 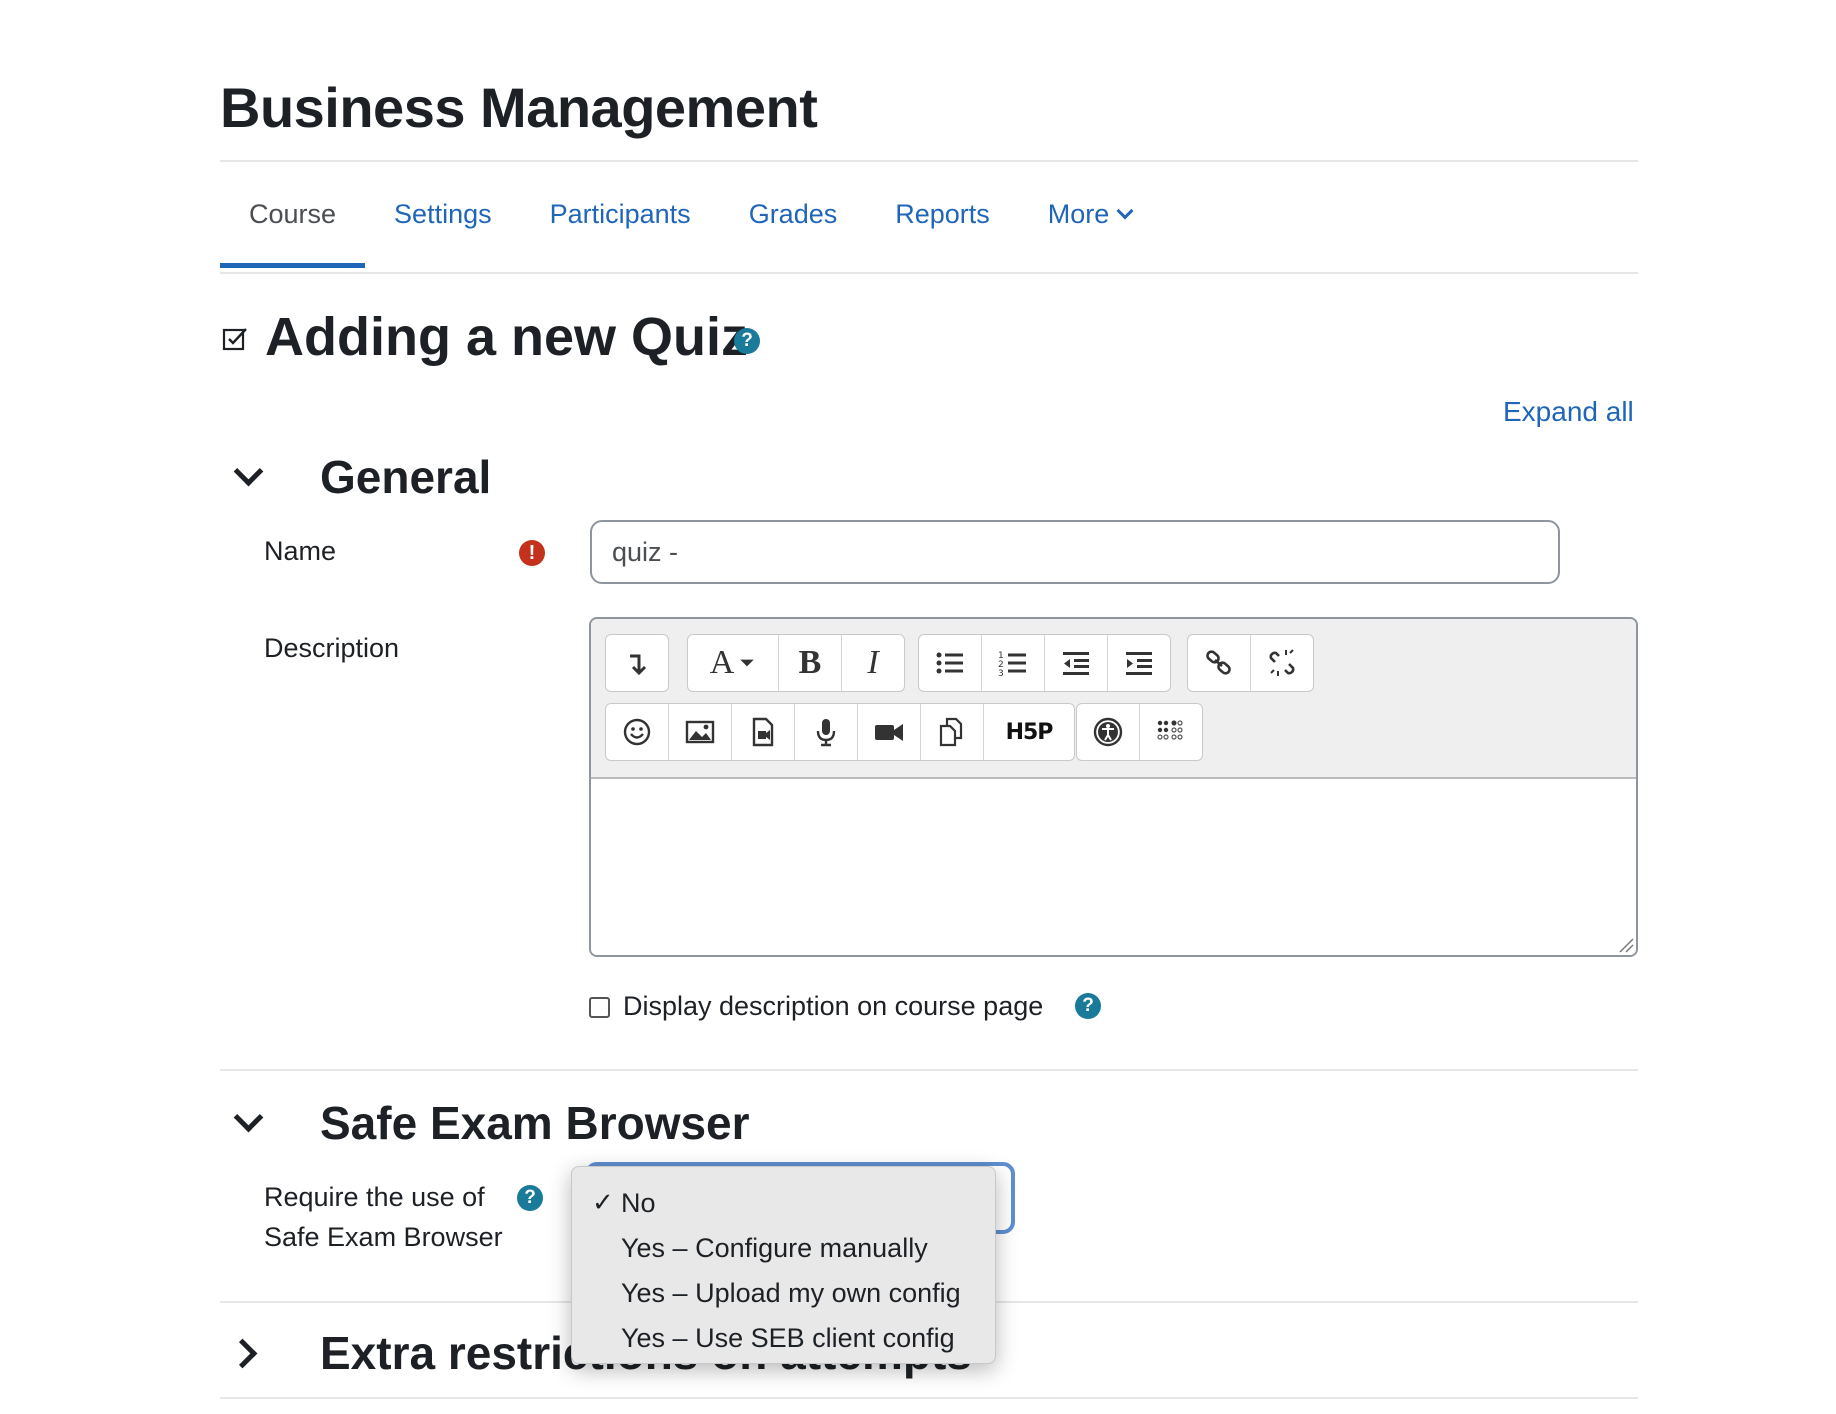 I want to click on h5p-icon: H5P, so click(x=1029, y=732).